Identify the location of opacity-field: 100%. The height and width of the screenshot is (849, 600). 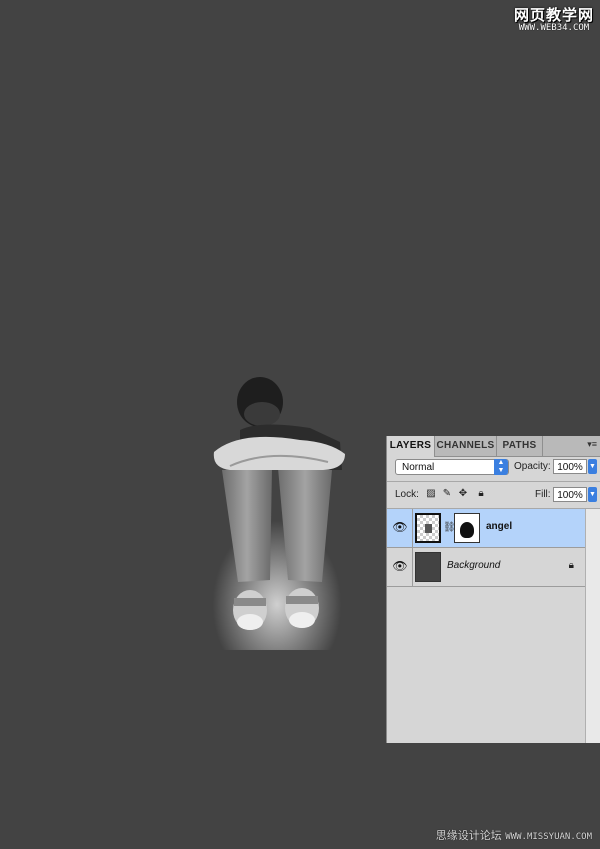
(570, 466).